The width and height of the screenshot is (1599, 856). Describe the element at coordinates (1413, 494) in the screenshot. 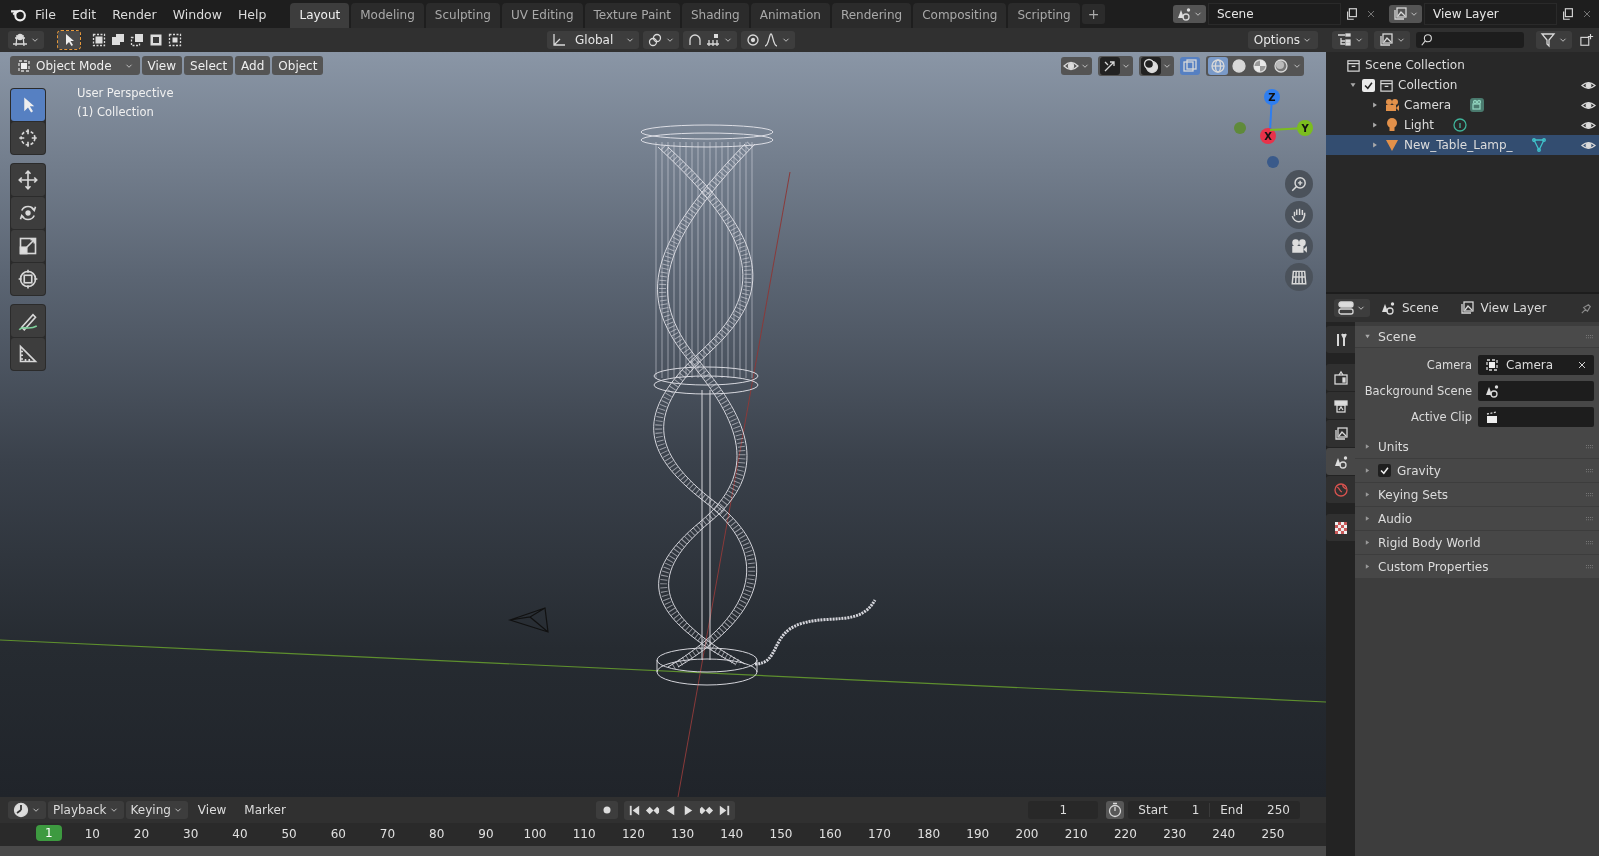

I see `panel-title: Keying Sets` at that location.